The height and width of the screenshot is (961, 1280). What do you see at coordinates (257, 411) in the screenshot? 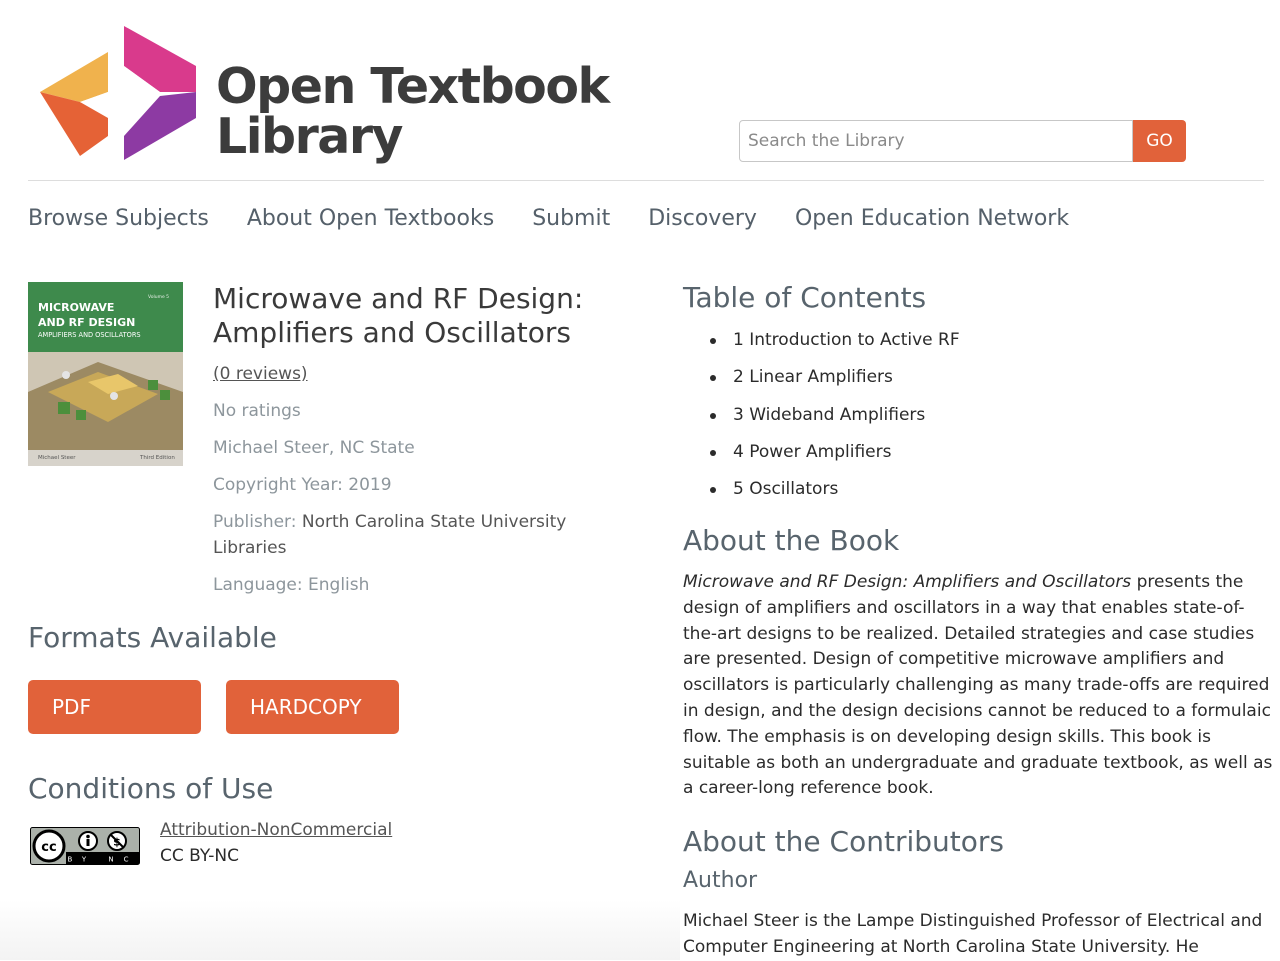
I see `ratings-text: No ratings` at bounding box center [257, 411].